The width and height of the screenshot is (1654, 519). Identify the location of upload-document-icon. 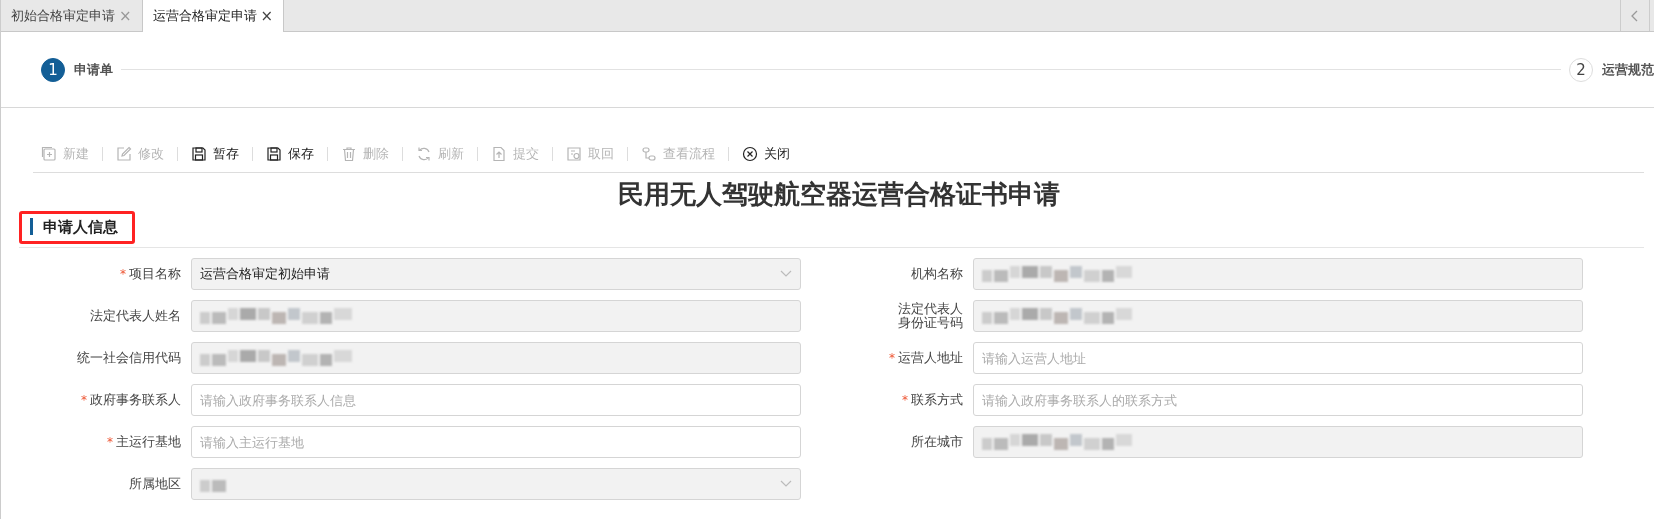
(499, 154).